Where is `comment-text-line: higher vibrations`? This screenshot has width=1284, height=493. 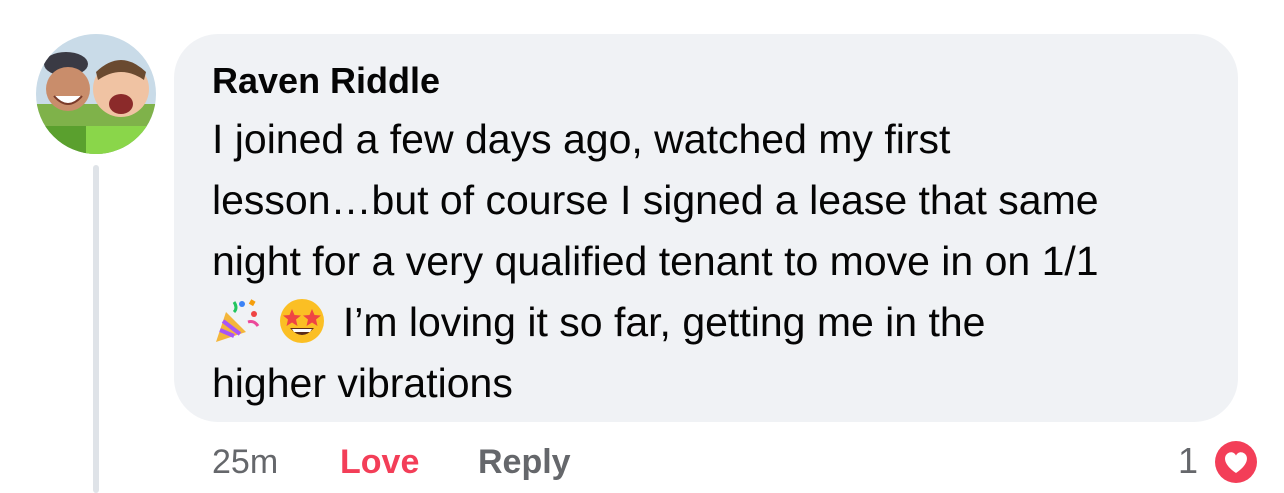
comment-text-line: higher vibrations is located at coordinates (362, 383).